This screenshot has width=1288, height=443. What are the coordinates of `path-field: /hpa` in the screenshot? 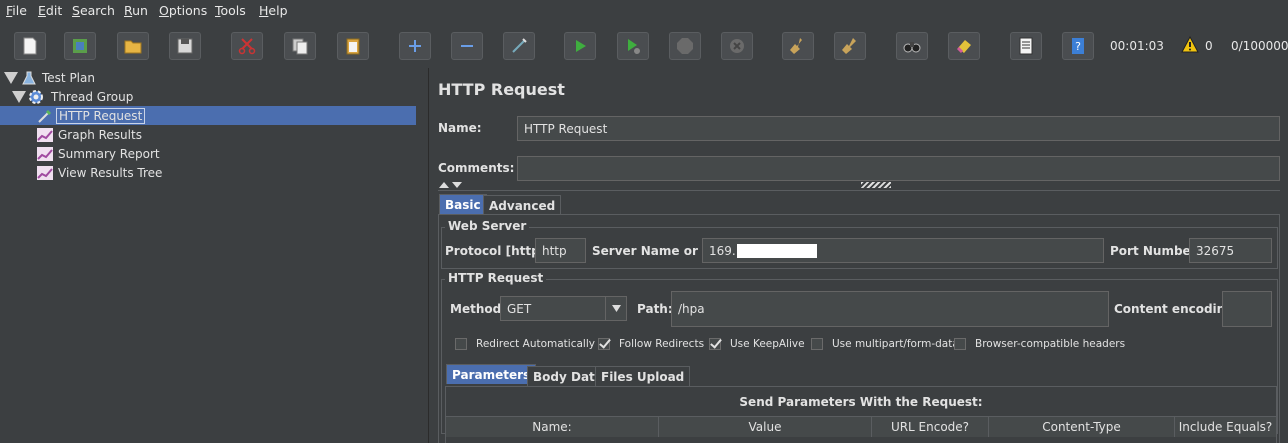 It's located at (890, 309).